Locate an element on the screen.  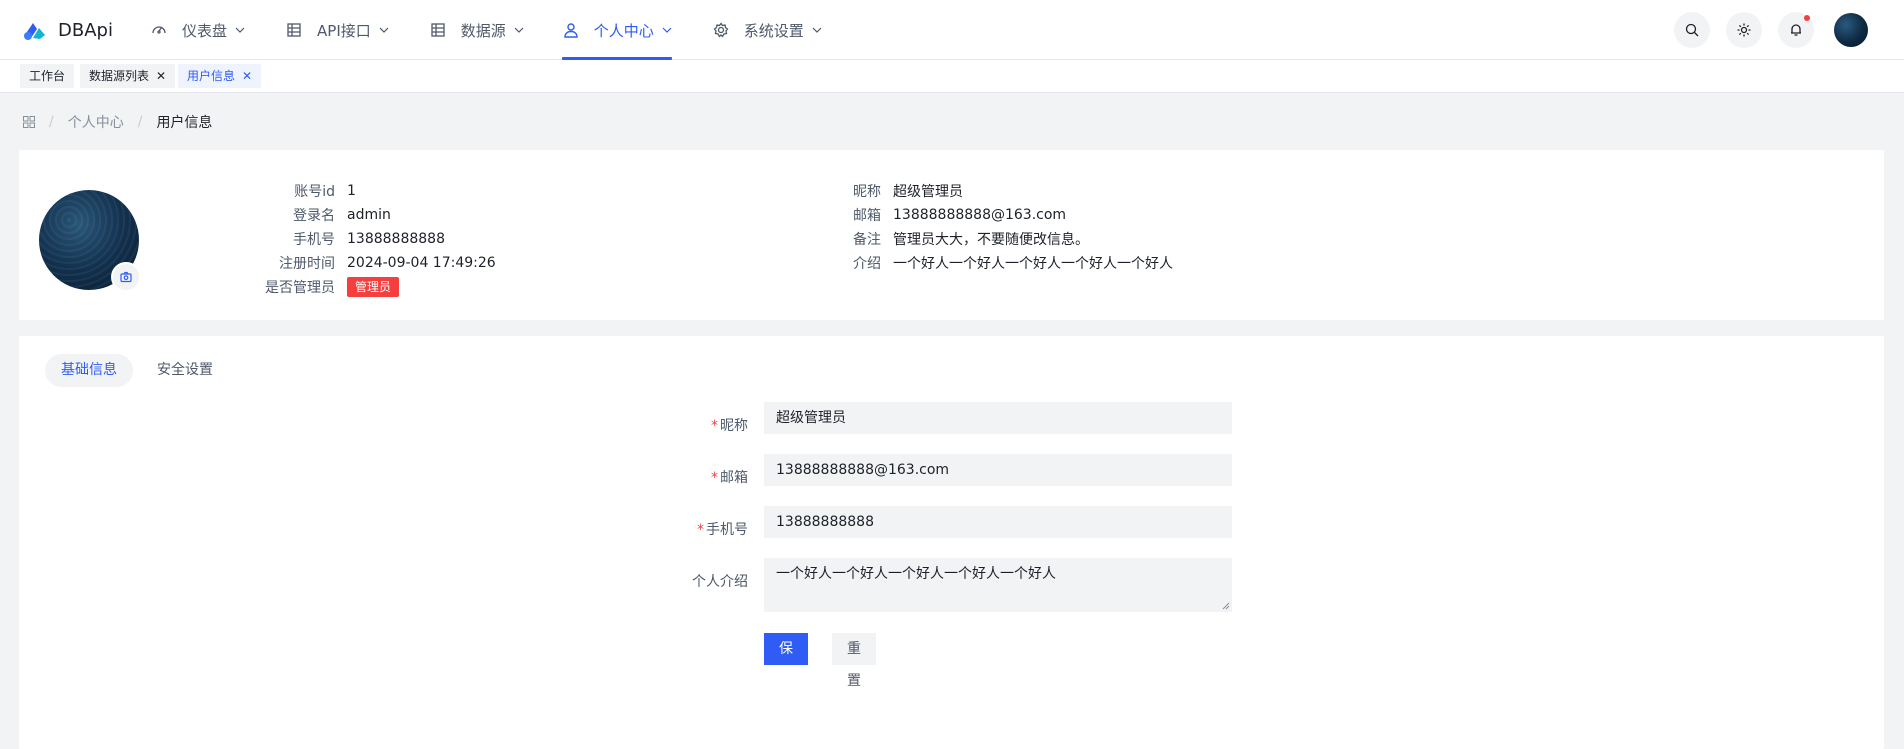
desc-value: 13888888888@163.com is located at coordinates (980, 215).